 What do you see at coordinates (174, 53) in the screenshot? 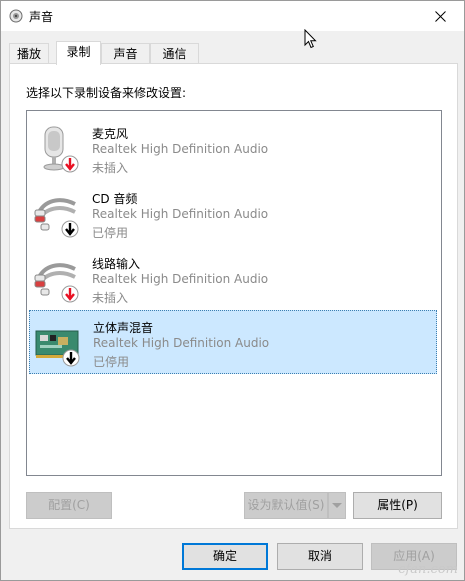
I see `tab-communications: 通信` at bounding box center [174, 53].